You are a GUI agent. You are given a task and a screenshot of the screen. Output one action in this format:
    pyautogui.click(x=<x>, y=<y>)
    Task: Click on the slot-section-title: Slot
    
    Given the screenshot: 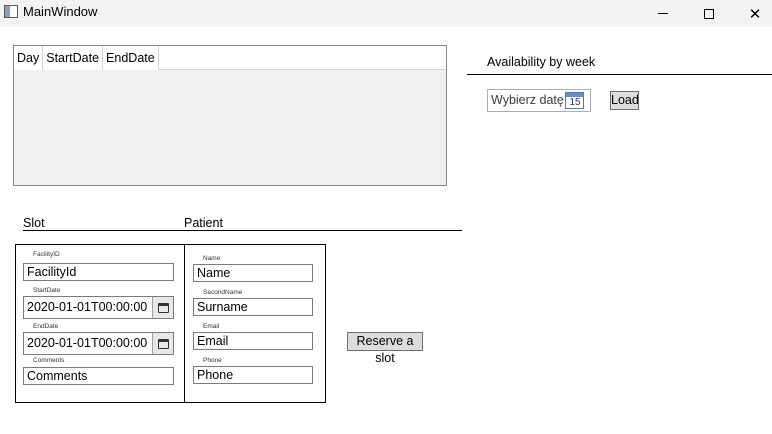 What is the action you would take?
    pyautogui.click(x=34, y=223)
    